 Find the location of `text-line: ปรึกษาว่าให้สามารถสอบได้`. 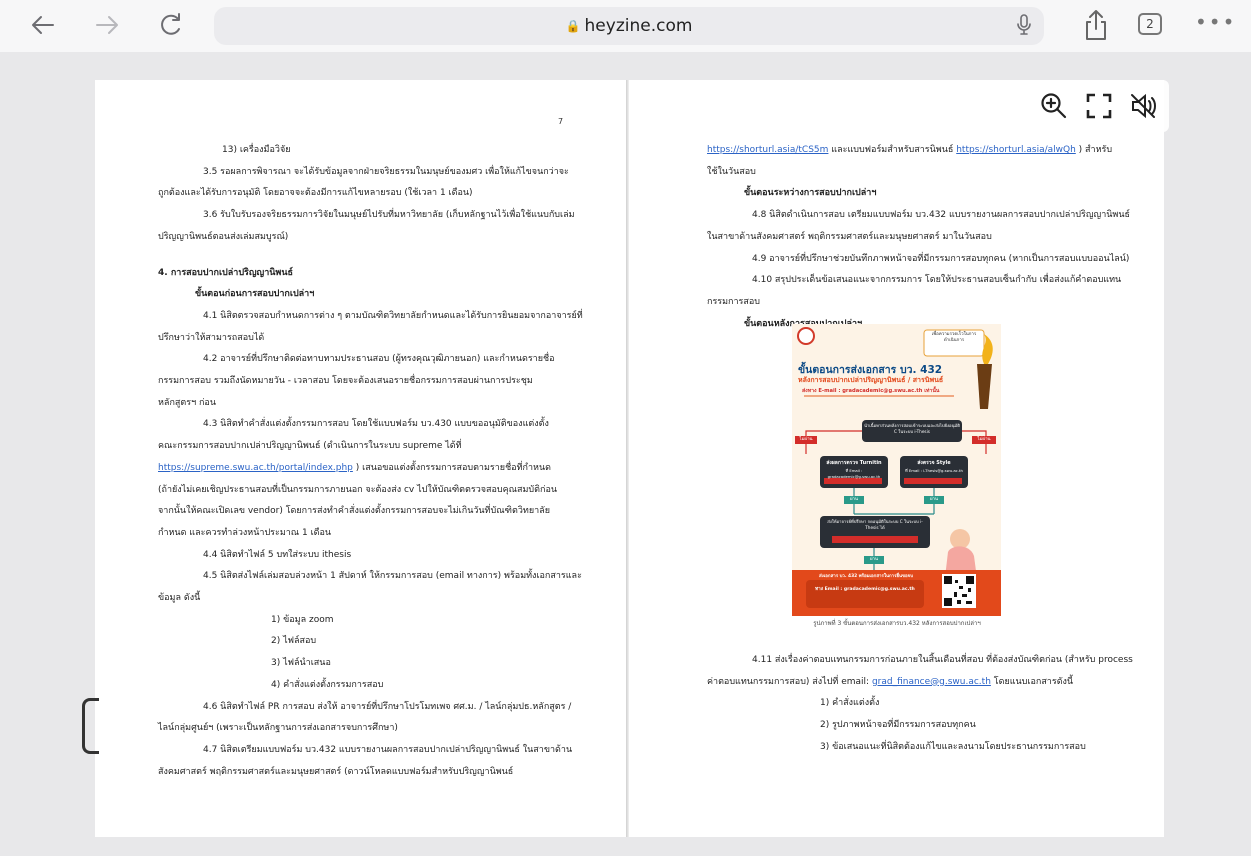

text-line: ปรึกษาว่าให้สามารถสอบได้ is located at coordinates (211, 337).